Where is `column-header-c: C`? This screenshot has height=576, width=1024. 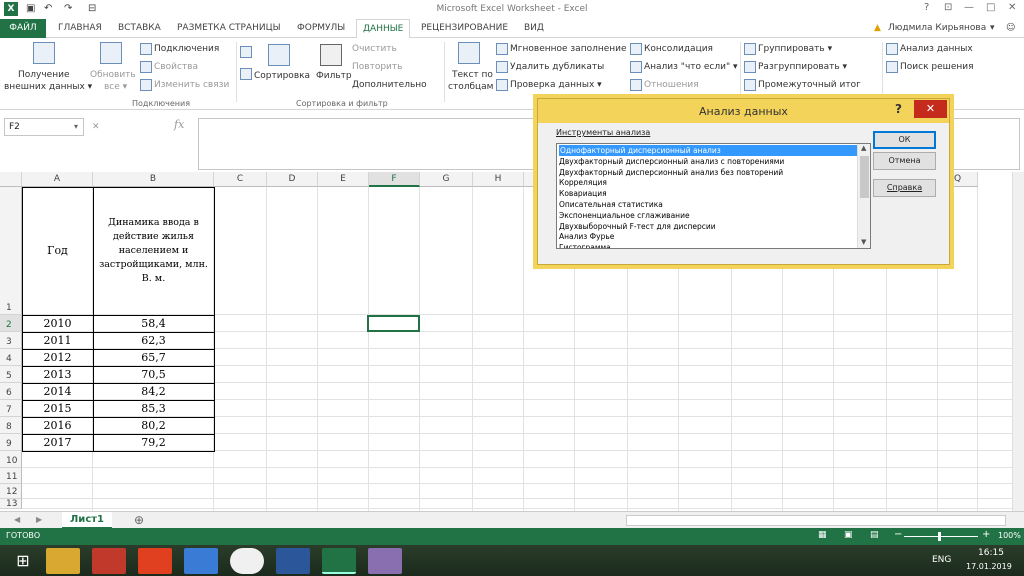 column-header-c: C is located at coordinates (240, 179).